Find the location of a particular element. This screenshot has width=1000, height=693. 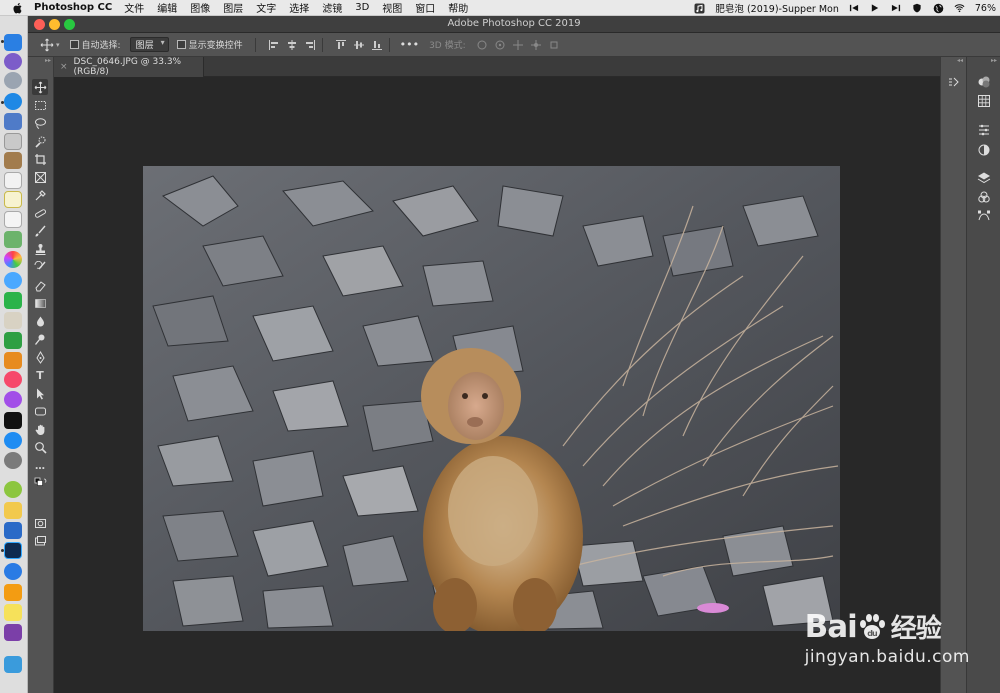

pen-tool is located at coordinates (40, 357).